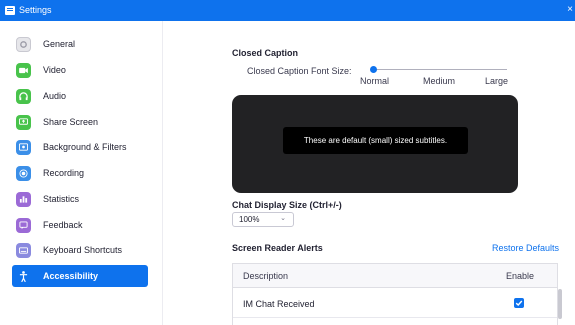  I want to click on sidebar-item-label: Share Screen, so click(71, 122).